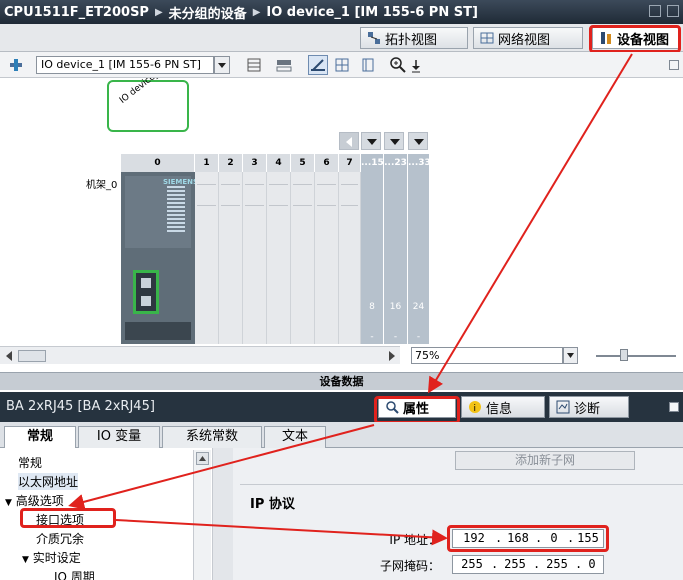  What do you see at coordinates (221, 467) in the screenshot?
I see `arrow-properties-to-interface-options` at bounding box center [221, 467].